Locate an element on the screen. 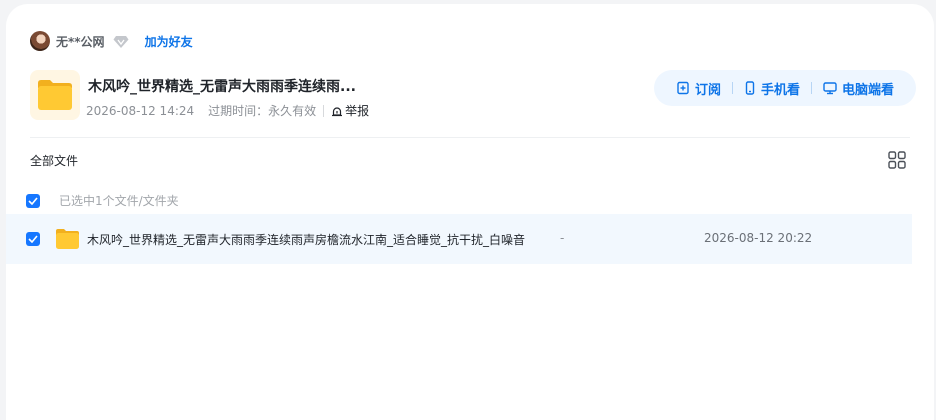  share-meta: 2026-08-12 14:24 过期时间： 永久有效 举报 is located at coordinates (227, 110).